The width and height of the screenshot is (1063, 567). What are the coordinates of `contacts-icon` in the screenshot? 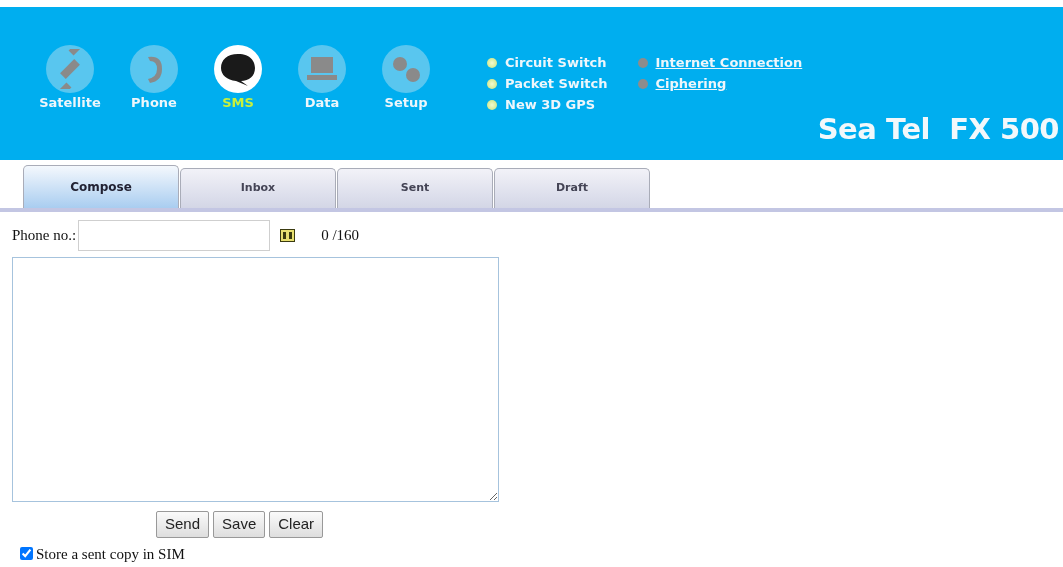 It's located at (288, 235).